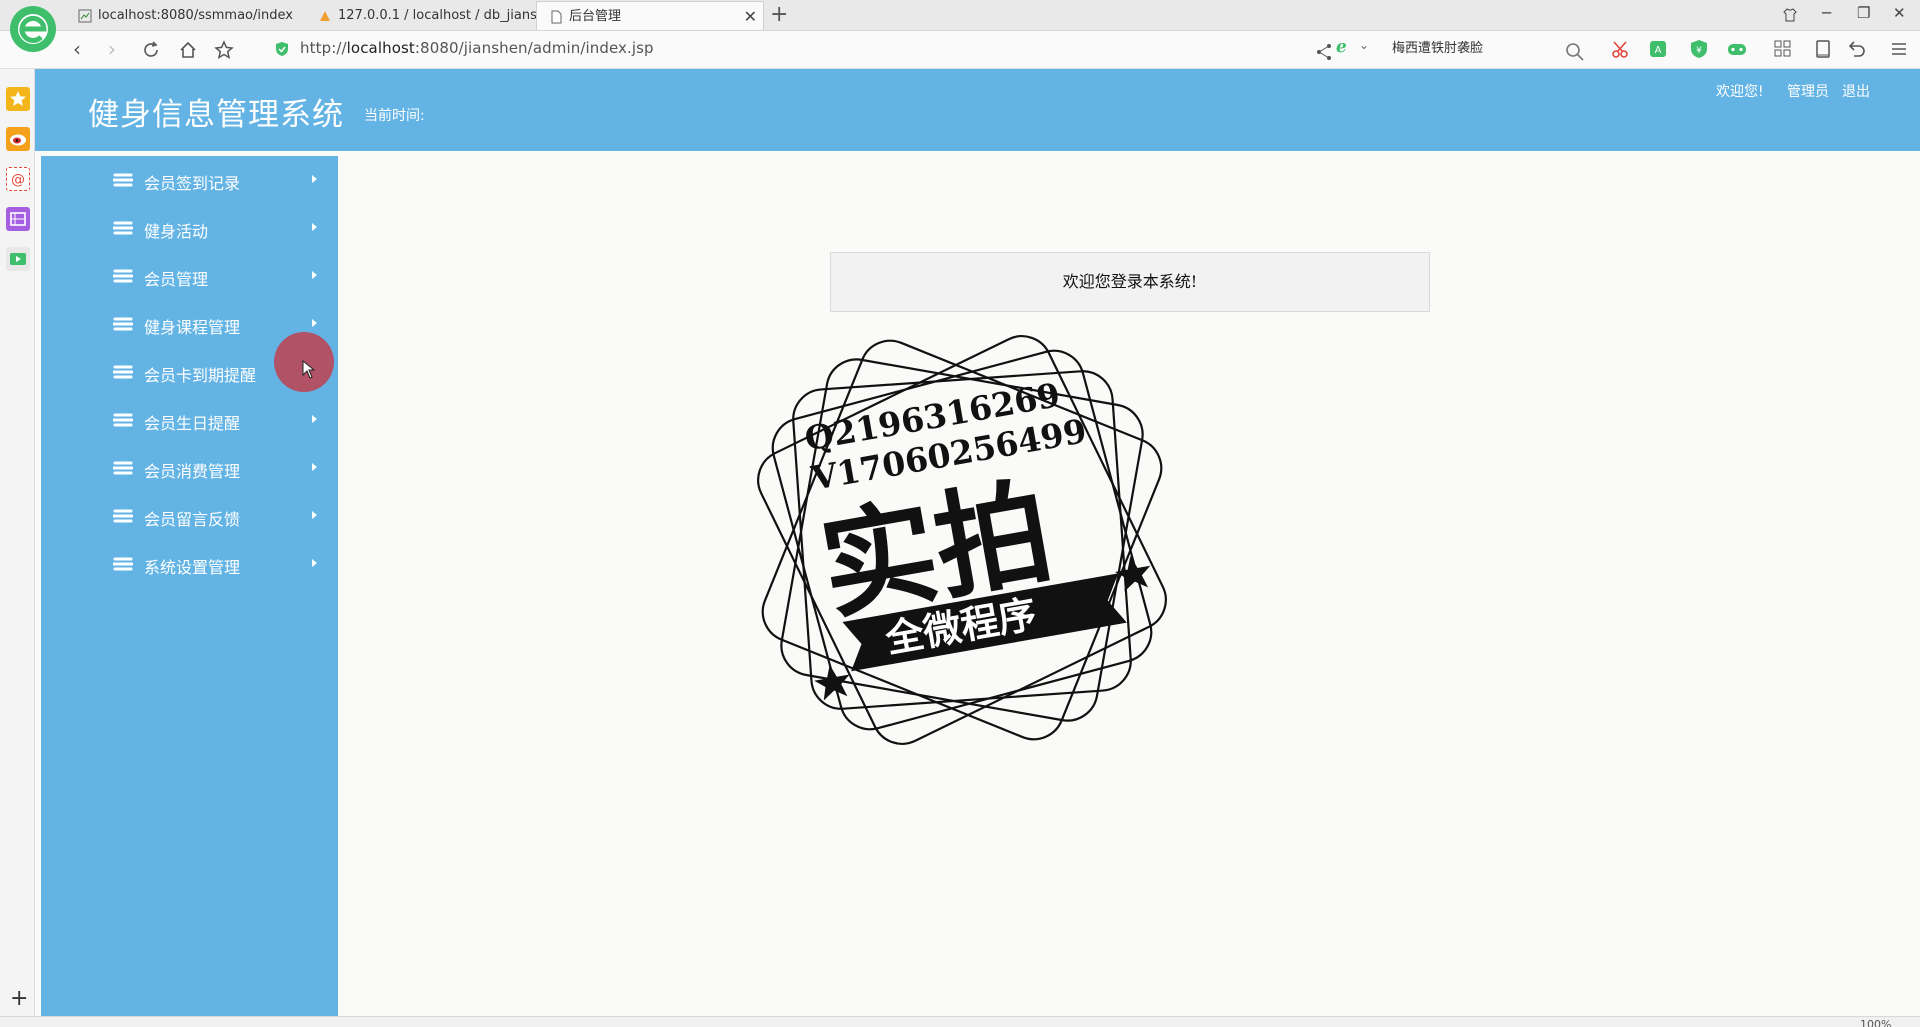 The image size is (1920, 1027). What do you see at coordinates (556, 17) in the screenshot?
I see `document-icon` at bounding box center [556, 17].